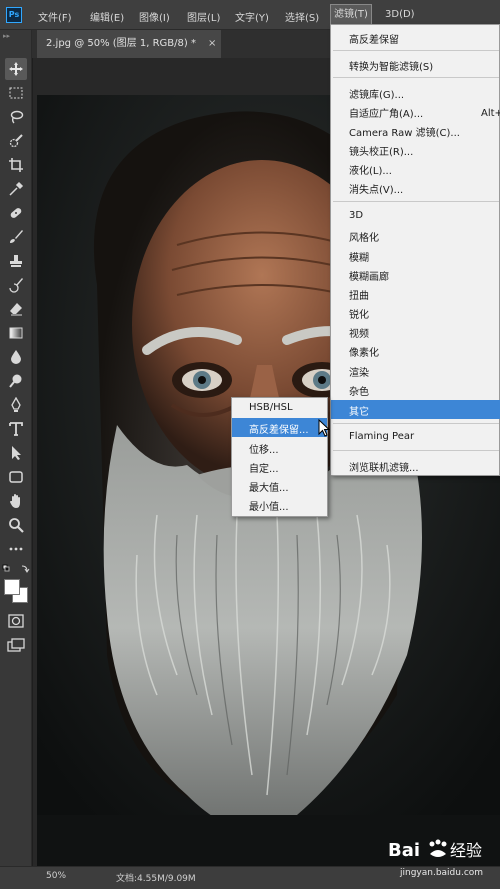  I want to click on foreground-color-swatch, so click(12, 587).